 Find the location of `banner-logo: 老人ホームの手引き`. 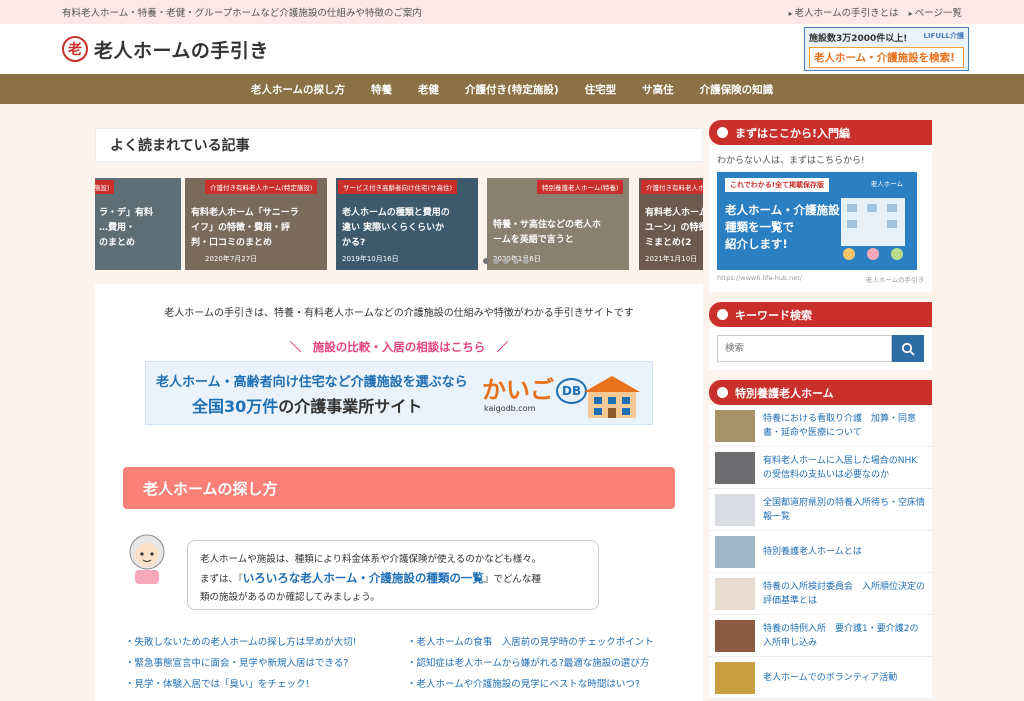

banner-logo: 老人ホームの手引き is located at coordinates (894, 280).